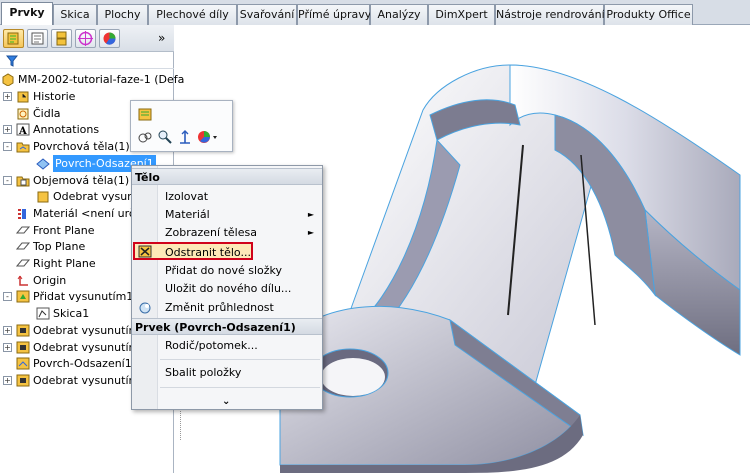  Describe the element at coordinates (12, 61) in the screenshot. I see `filter-icon` at that location.